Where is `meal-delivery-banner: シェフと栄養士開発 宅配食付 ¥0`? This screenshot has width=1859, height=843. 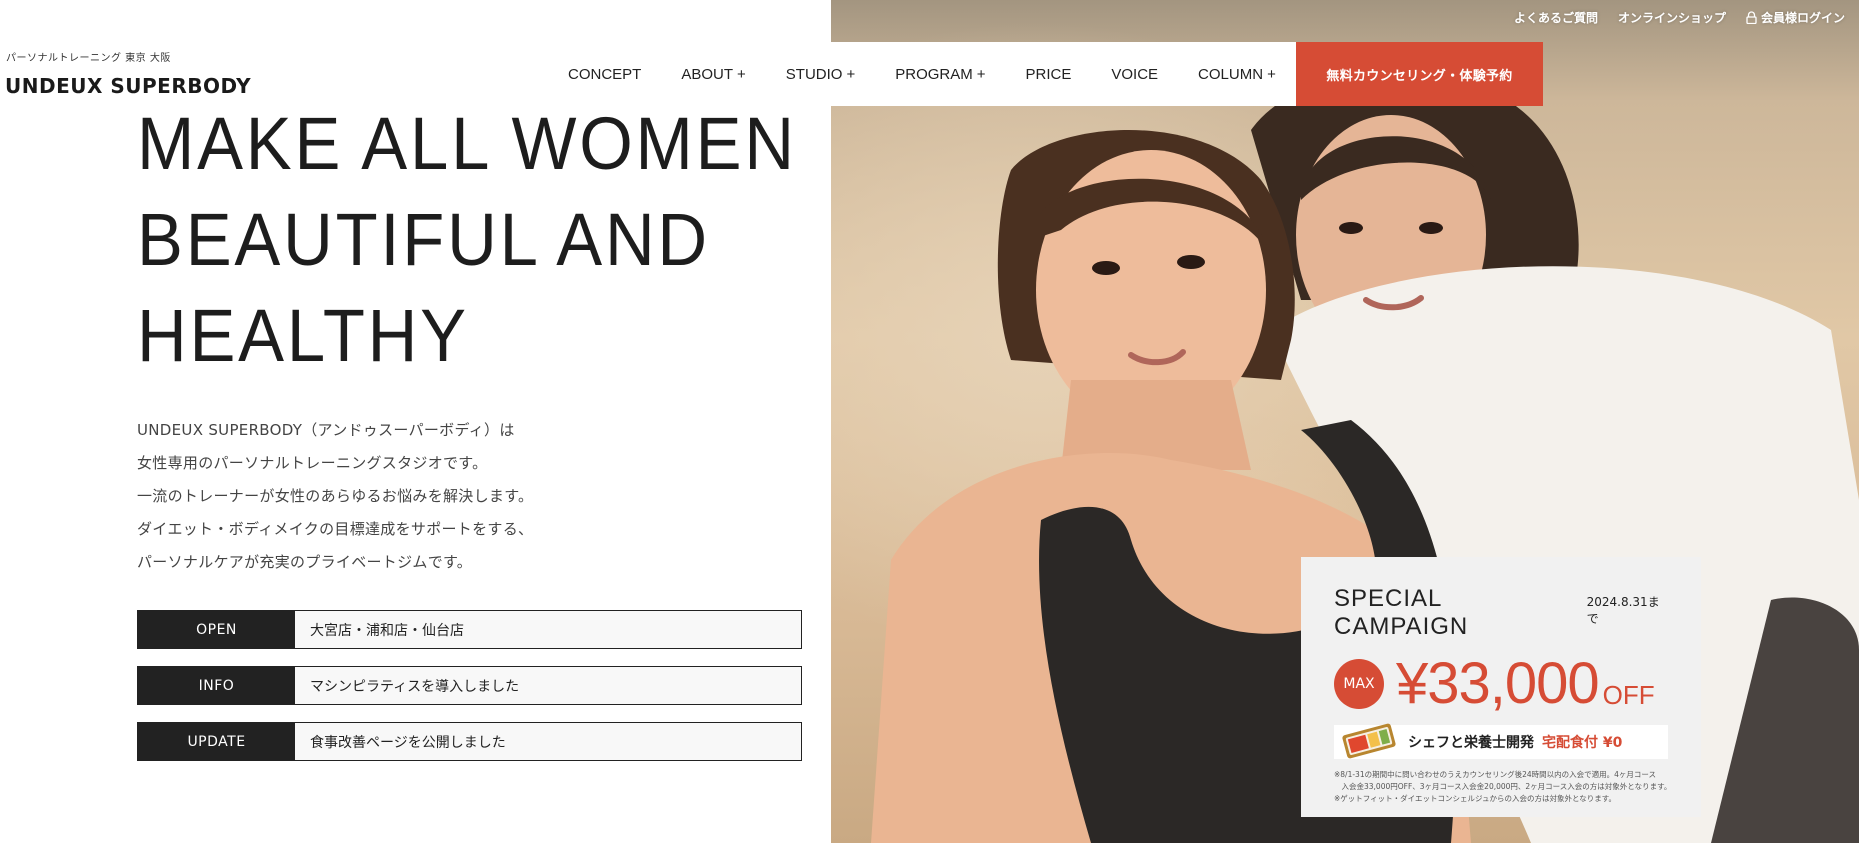 meal-delivery-banner: シェフと栄養士開発 宅配食付 ¥0 is located at coordinates (1501, 741).